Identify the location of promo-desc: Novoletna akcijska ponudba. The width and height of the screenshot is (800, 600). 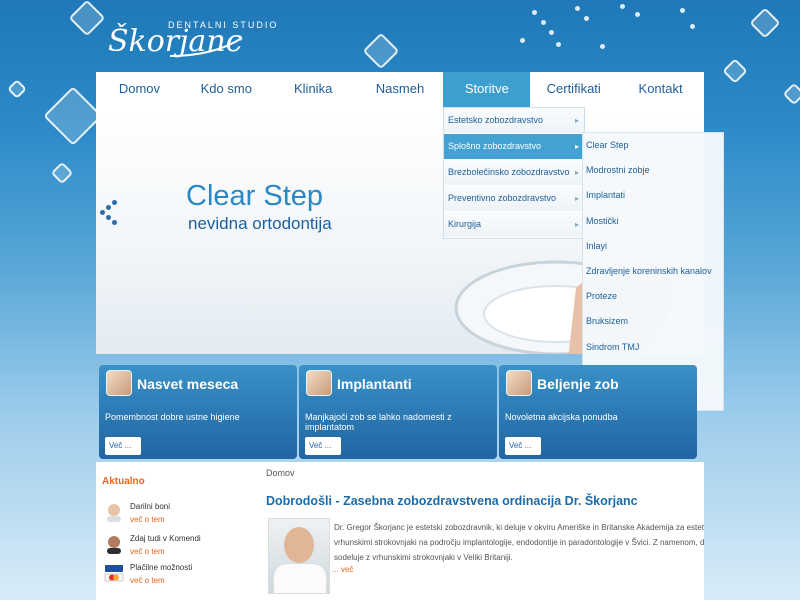
(561, 417).